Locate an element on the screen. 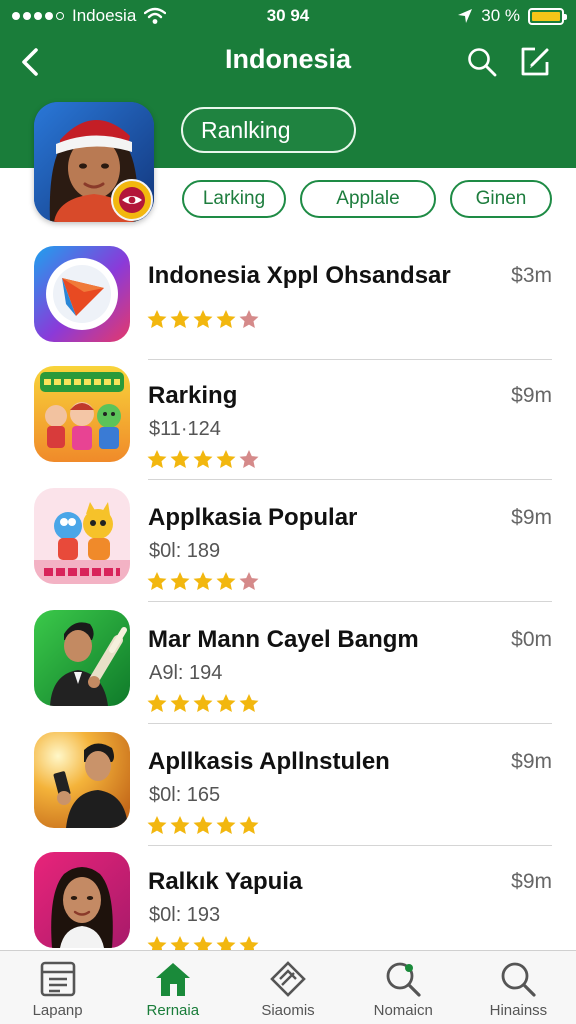 This screenshot has width=576, height=1024. tab-lapanp: Lapanp is located at coordinates (57, 987).